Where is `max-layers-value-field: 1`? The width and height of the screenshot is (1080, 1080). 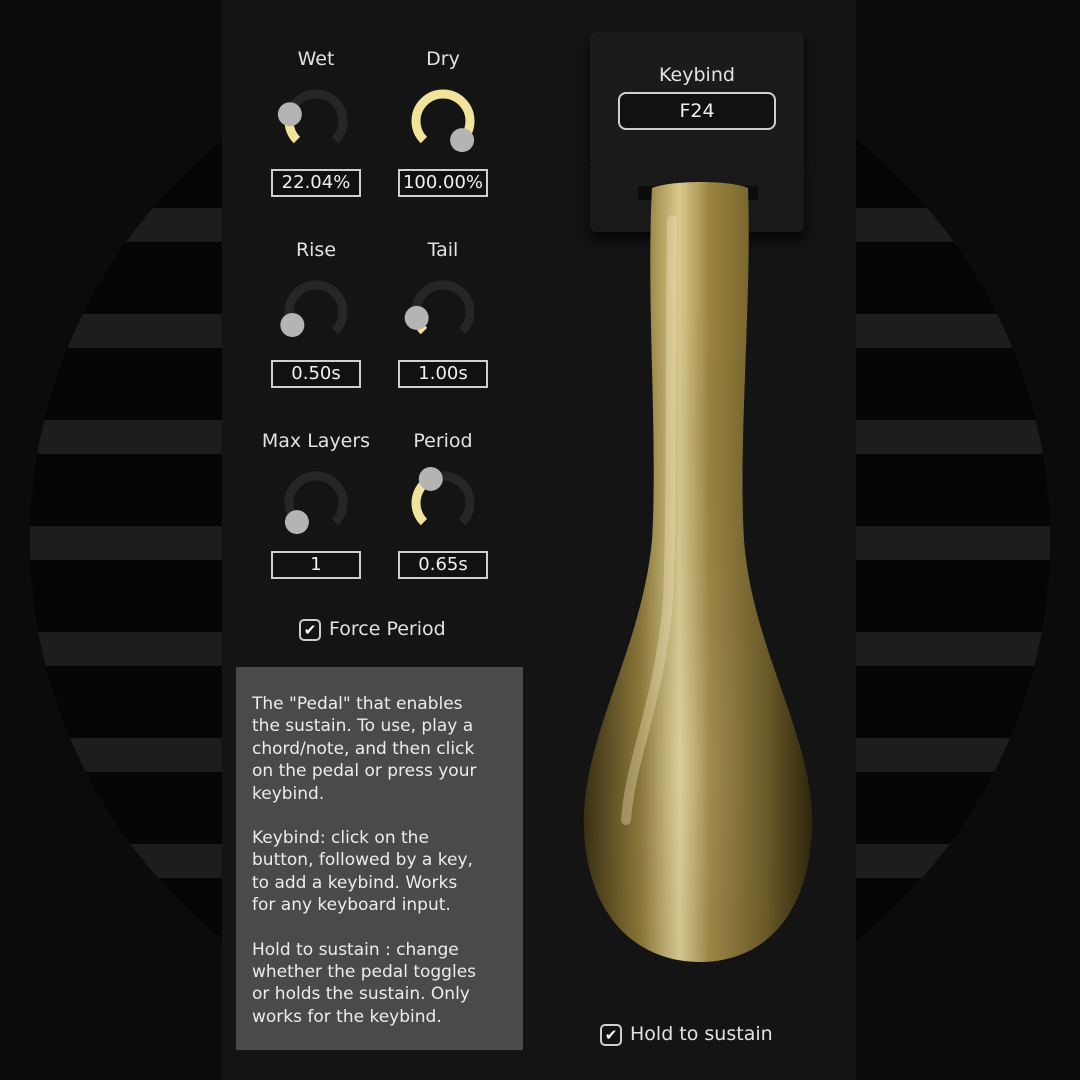 max-layers-value-field: 1 is located at coordinates (316, 565).